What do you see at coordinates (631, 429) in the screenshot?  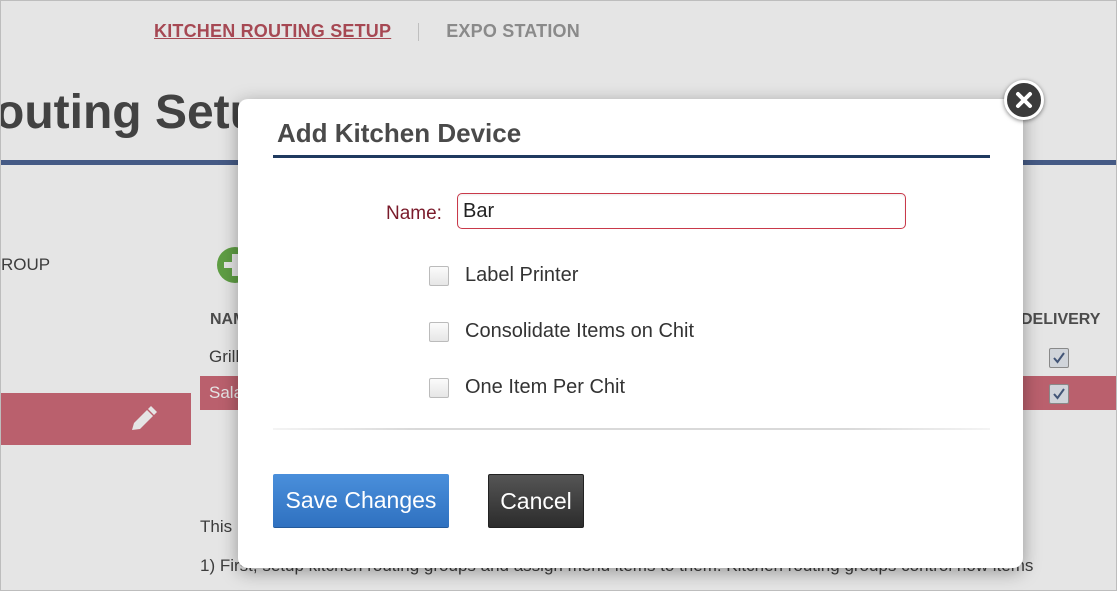 I see `dialog-footer-divider` at bounding box center [631, 429].